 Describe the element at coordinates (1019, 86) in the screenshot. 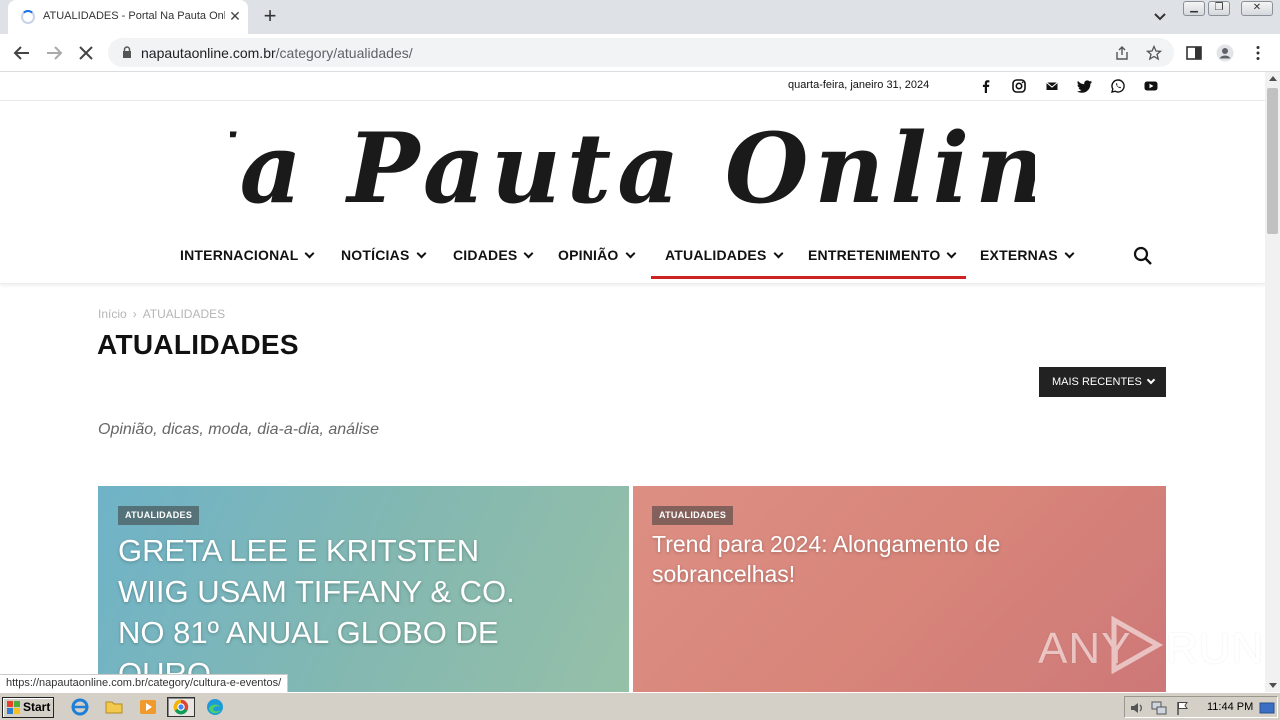

I see `instagram-icon` at that location.